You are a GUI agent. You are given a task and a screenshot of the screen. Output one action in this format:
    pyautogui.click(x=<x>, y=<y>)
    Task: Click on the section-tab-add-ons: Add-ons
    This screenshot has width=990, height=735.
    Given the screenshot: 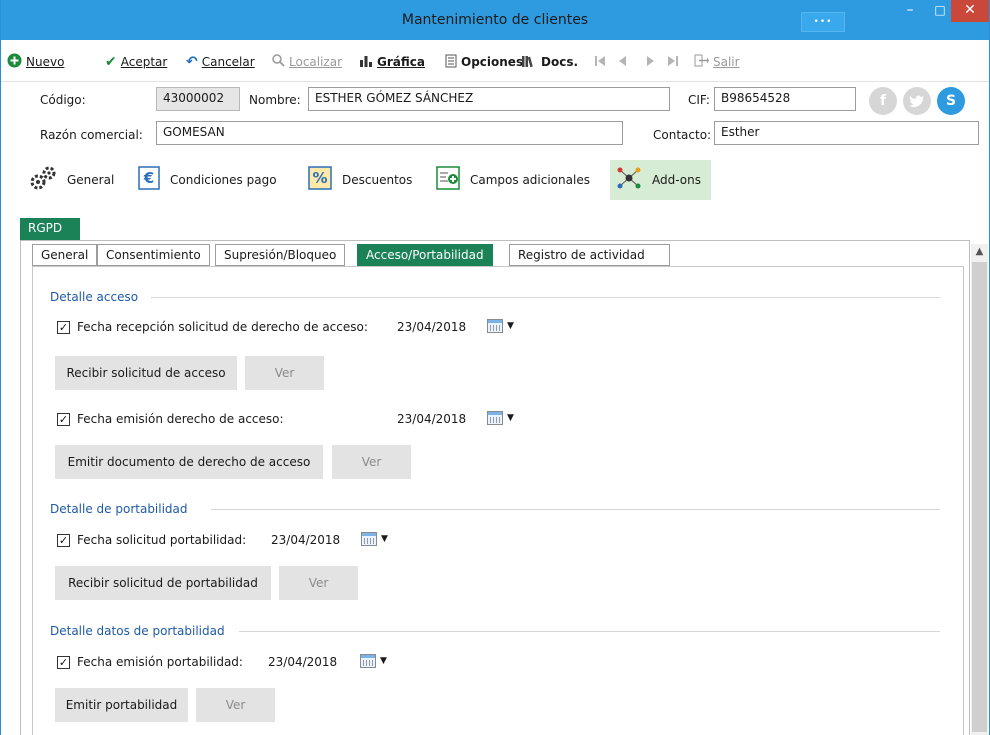 What is the action you would take?
    pyautogui.click(x=660, y=180)
    